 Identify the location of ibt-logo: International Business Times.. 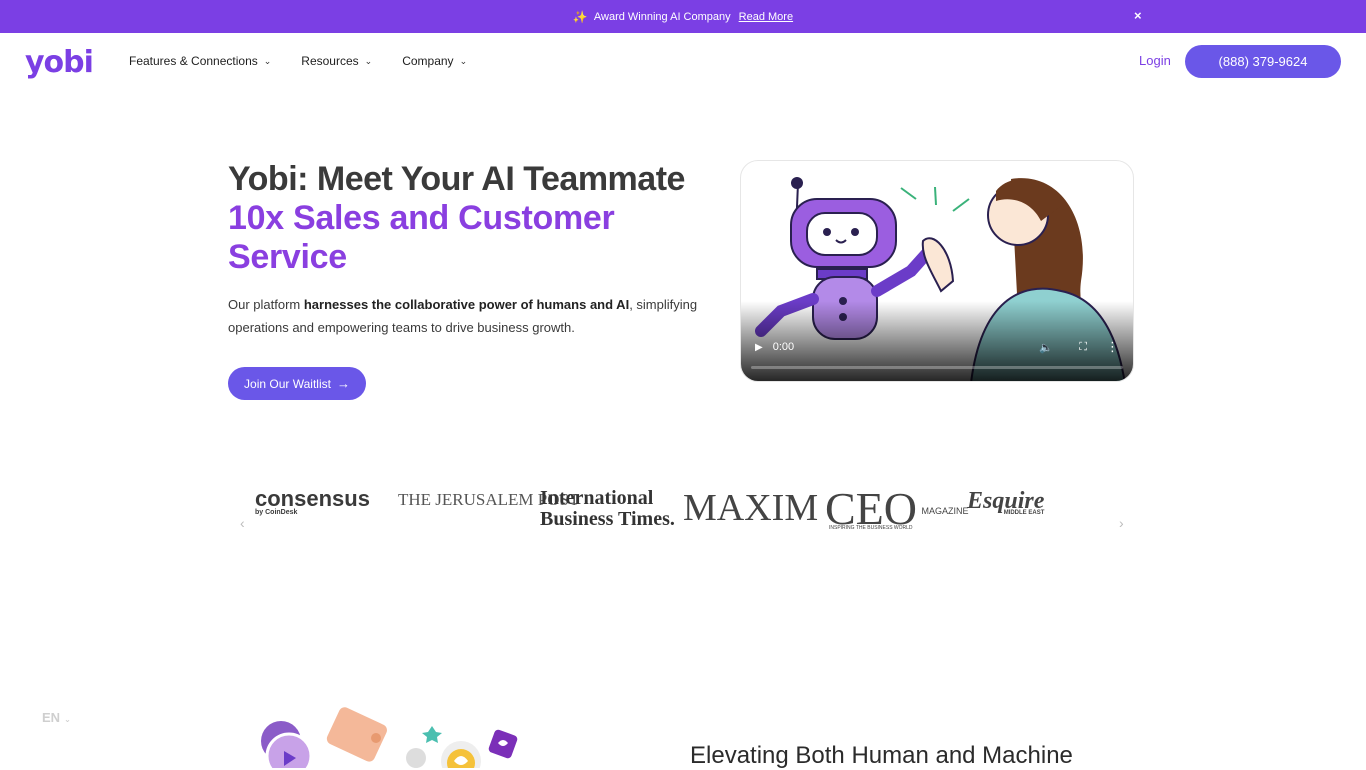
(607, 508).